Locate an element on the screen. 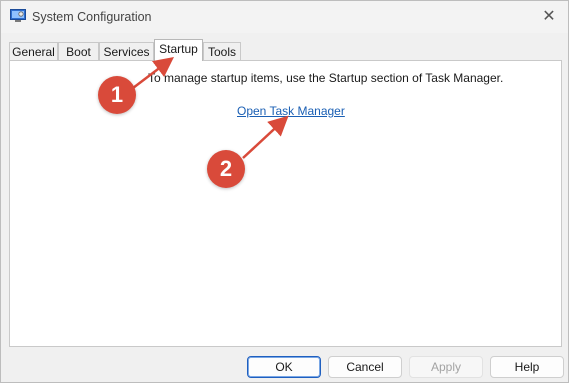  open-task-manager-link: Open Task Manager is located at coordinates (291, 111).